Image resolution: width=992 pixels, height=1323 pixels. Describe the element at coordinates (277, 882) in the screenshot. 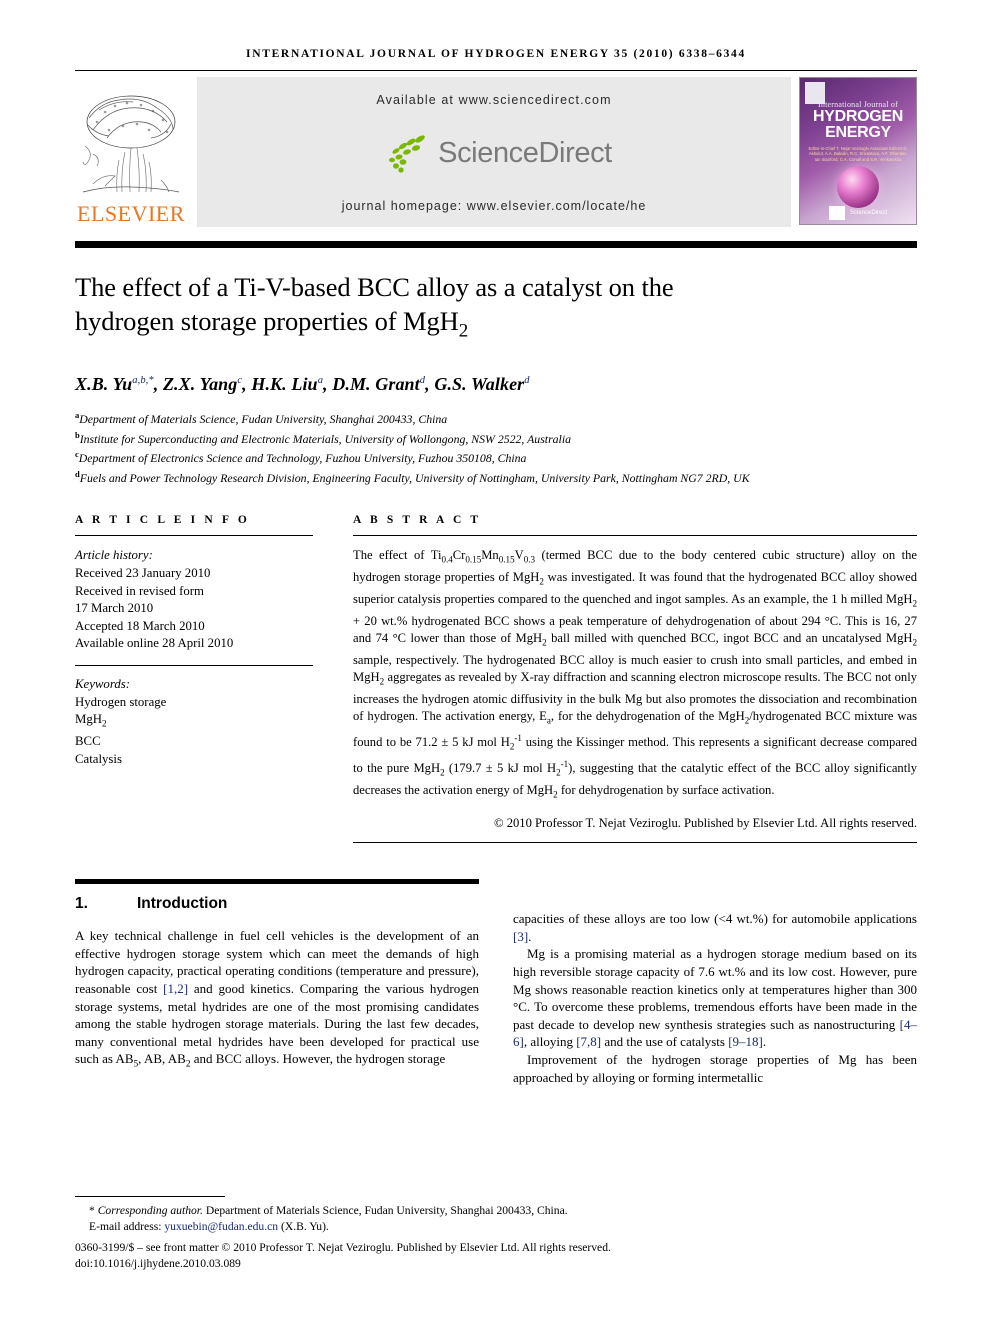

I see `section-top-rule` at that location.